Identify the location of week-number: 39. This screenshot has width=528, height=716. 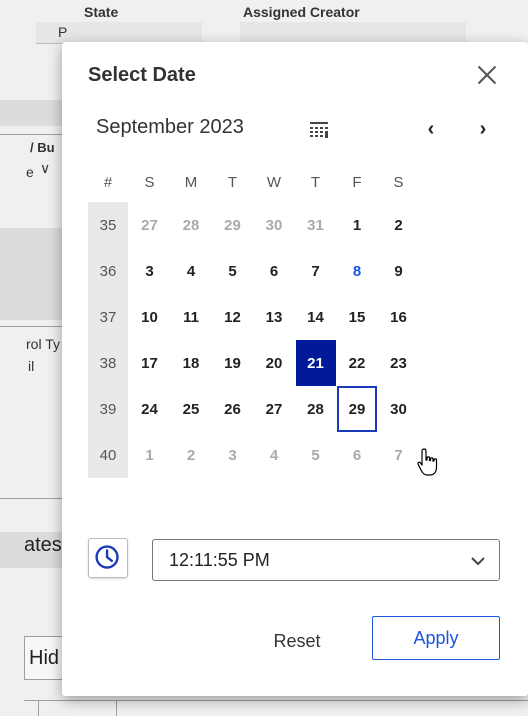
(108, 409).